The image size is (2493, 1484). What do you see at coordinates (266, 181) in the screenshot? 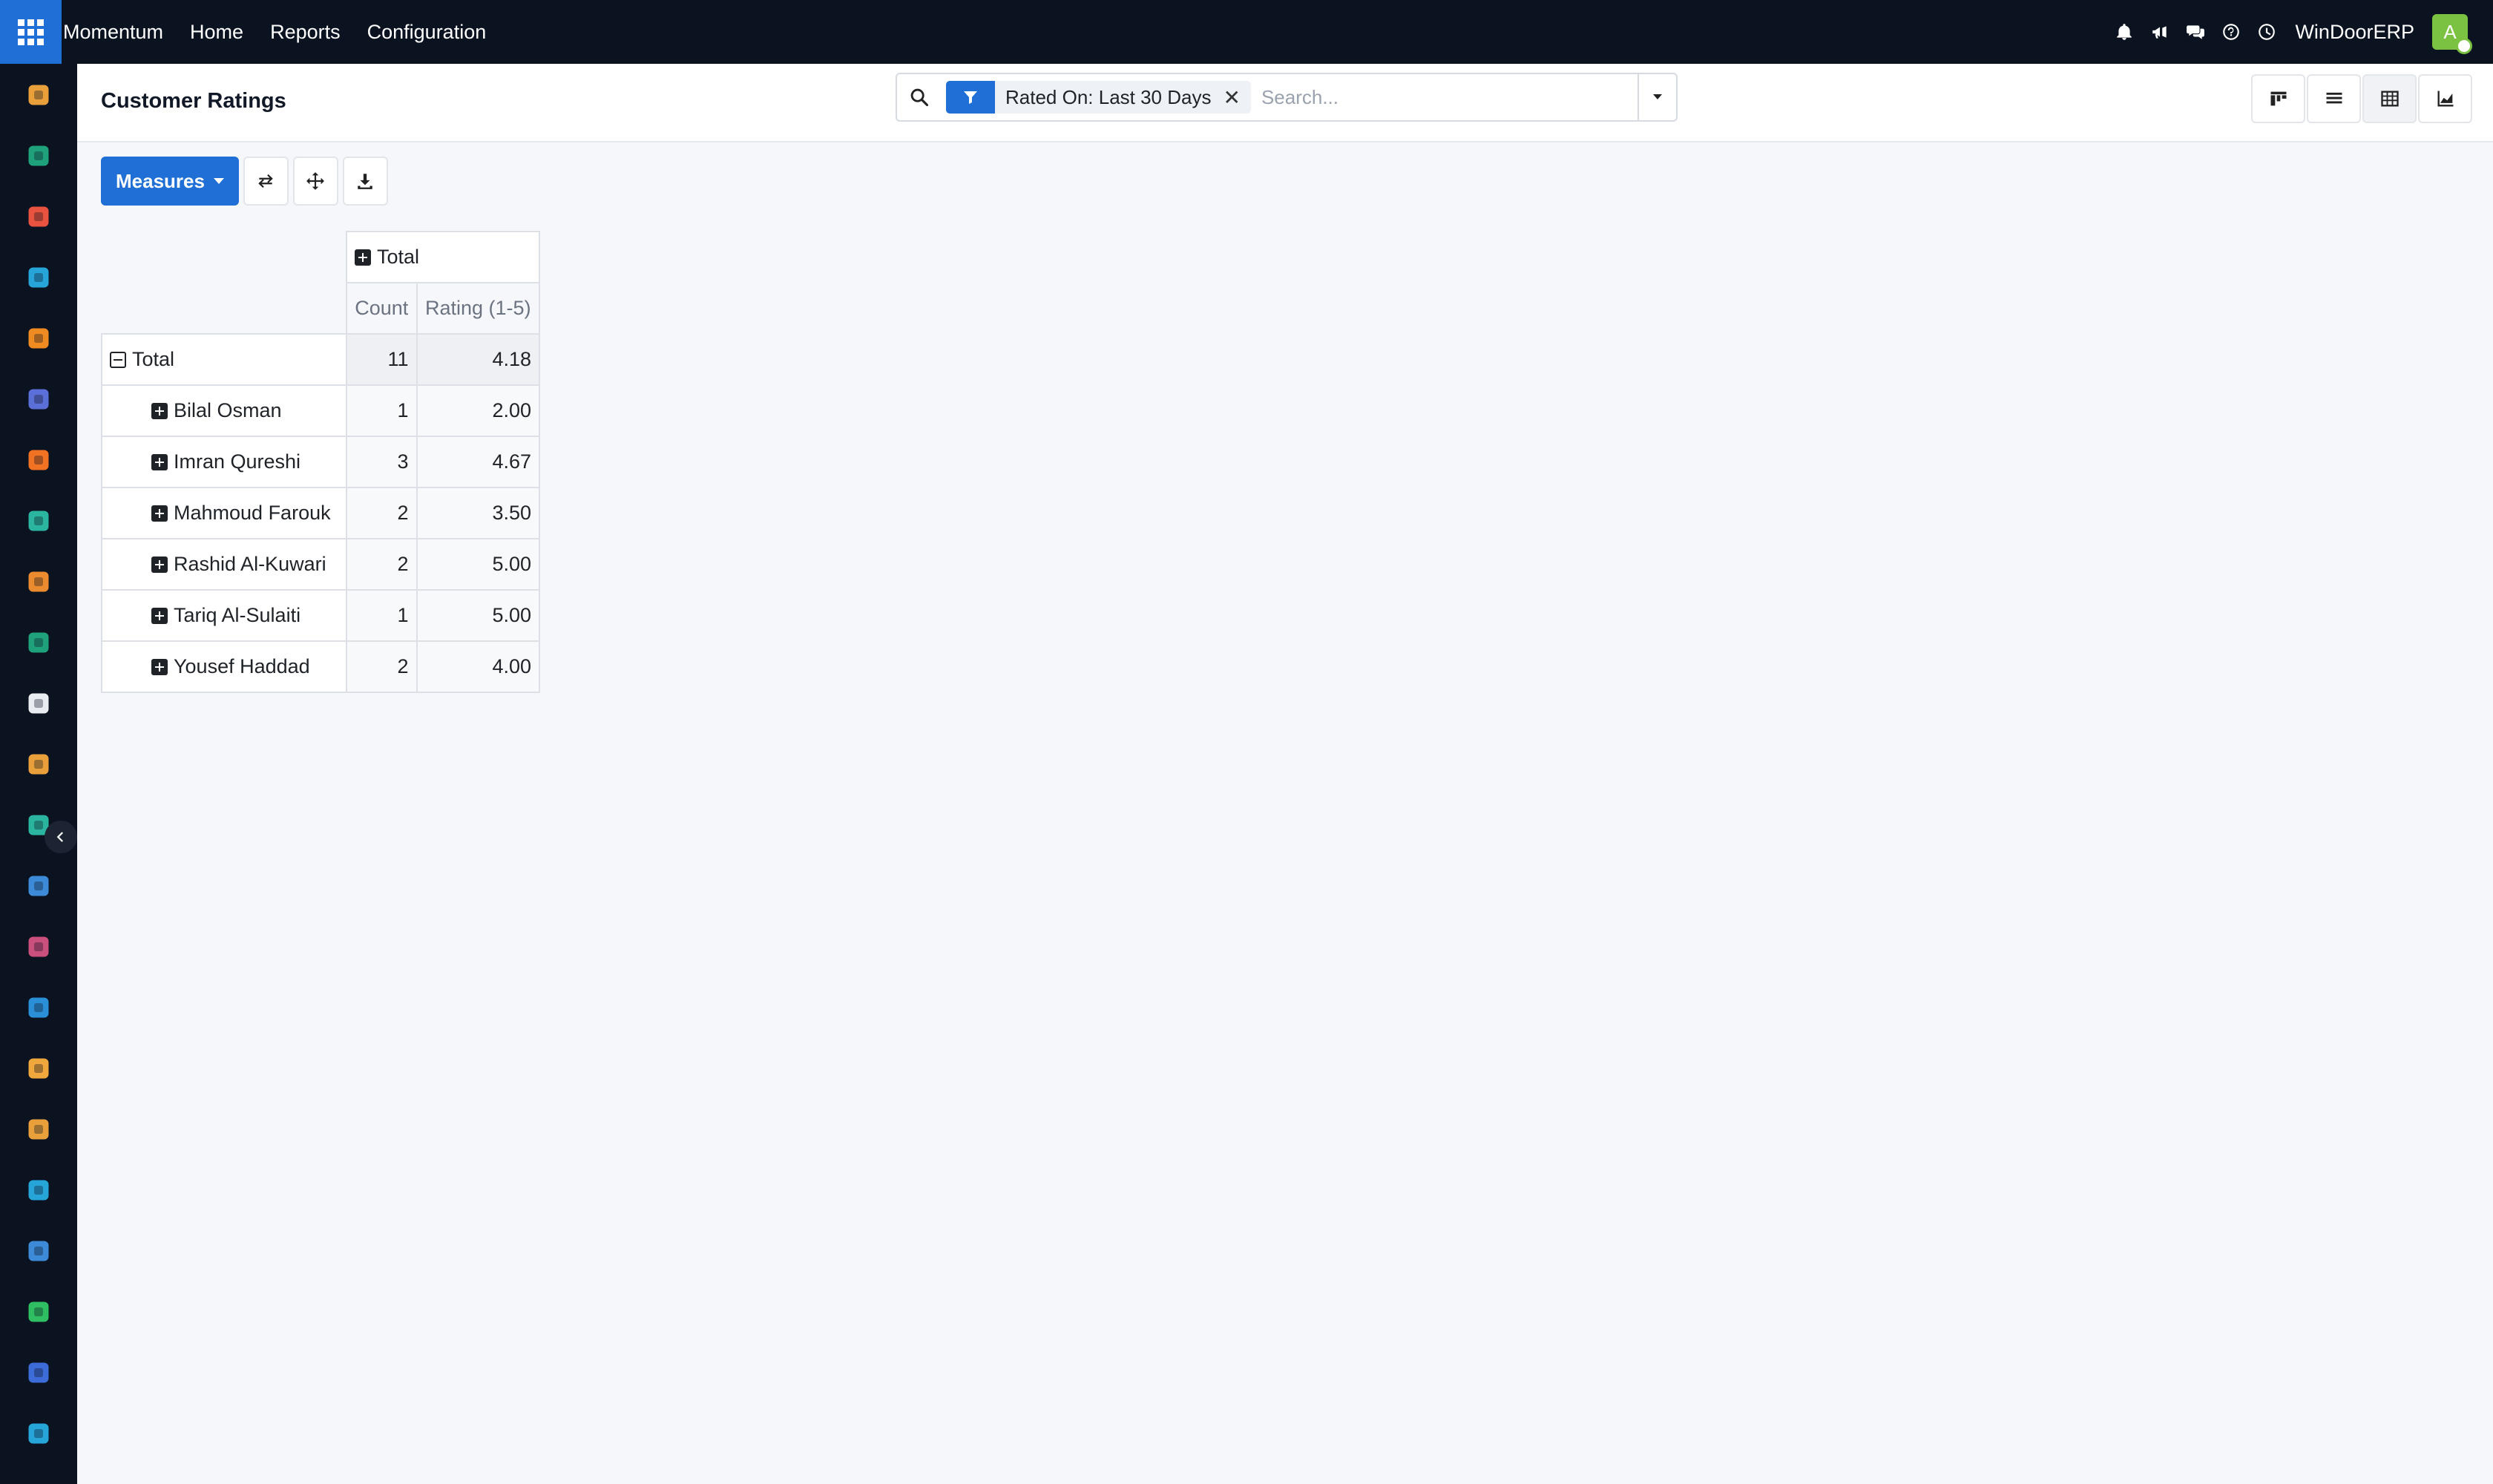
I see `flip-axis-button` at bounding box center [266, 181].